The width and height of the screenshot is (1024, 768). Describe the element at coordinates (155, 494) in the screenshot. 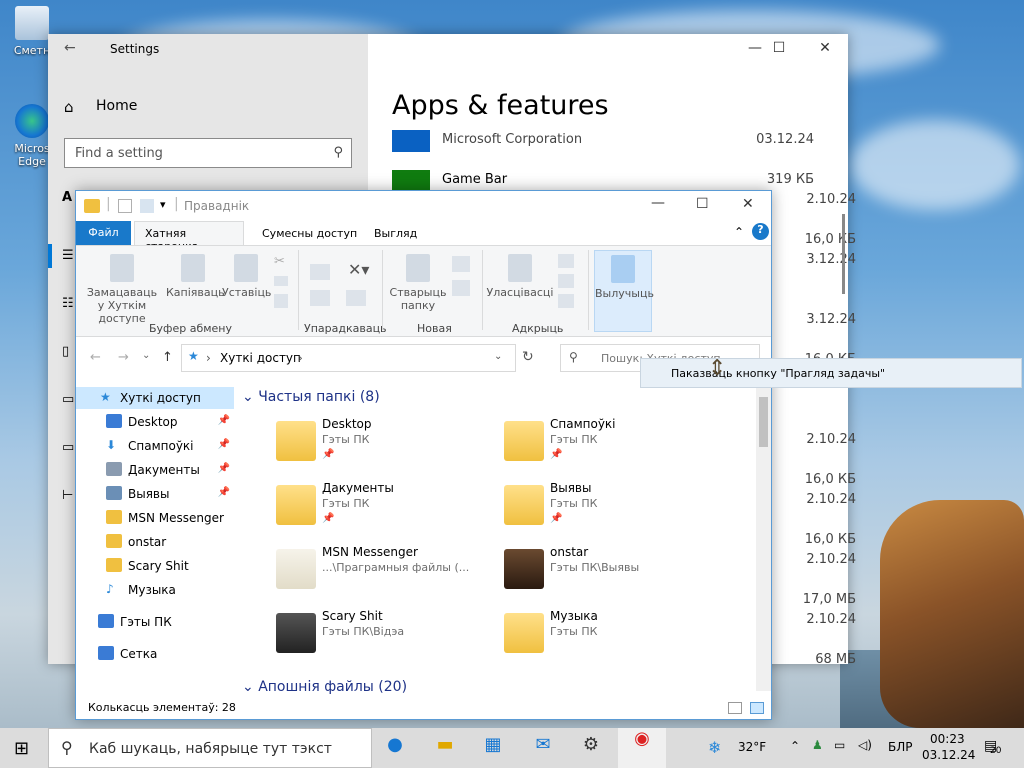

I see `nav-item-pictures: Выявы 📌` at that location.